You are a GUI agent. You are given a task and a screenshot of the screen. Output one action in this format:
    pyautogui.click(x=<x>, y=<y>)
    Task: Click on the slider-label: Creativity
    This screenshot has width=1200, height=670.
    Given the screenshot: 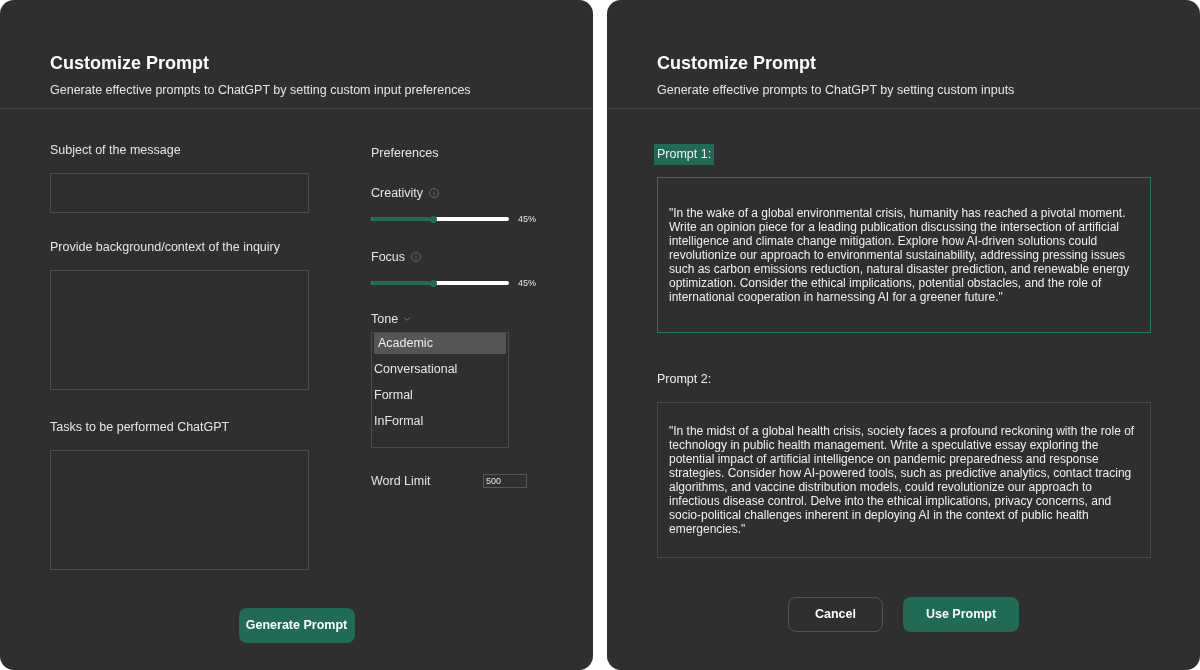 What is the action you would take?
    pyautogui.click(x=397, y=193)
    